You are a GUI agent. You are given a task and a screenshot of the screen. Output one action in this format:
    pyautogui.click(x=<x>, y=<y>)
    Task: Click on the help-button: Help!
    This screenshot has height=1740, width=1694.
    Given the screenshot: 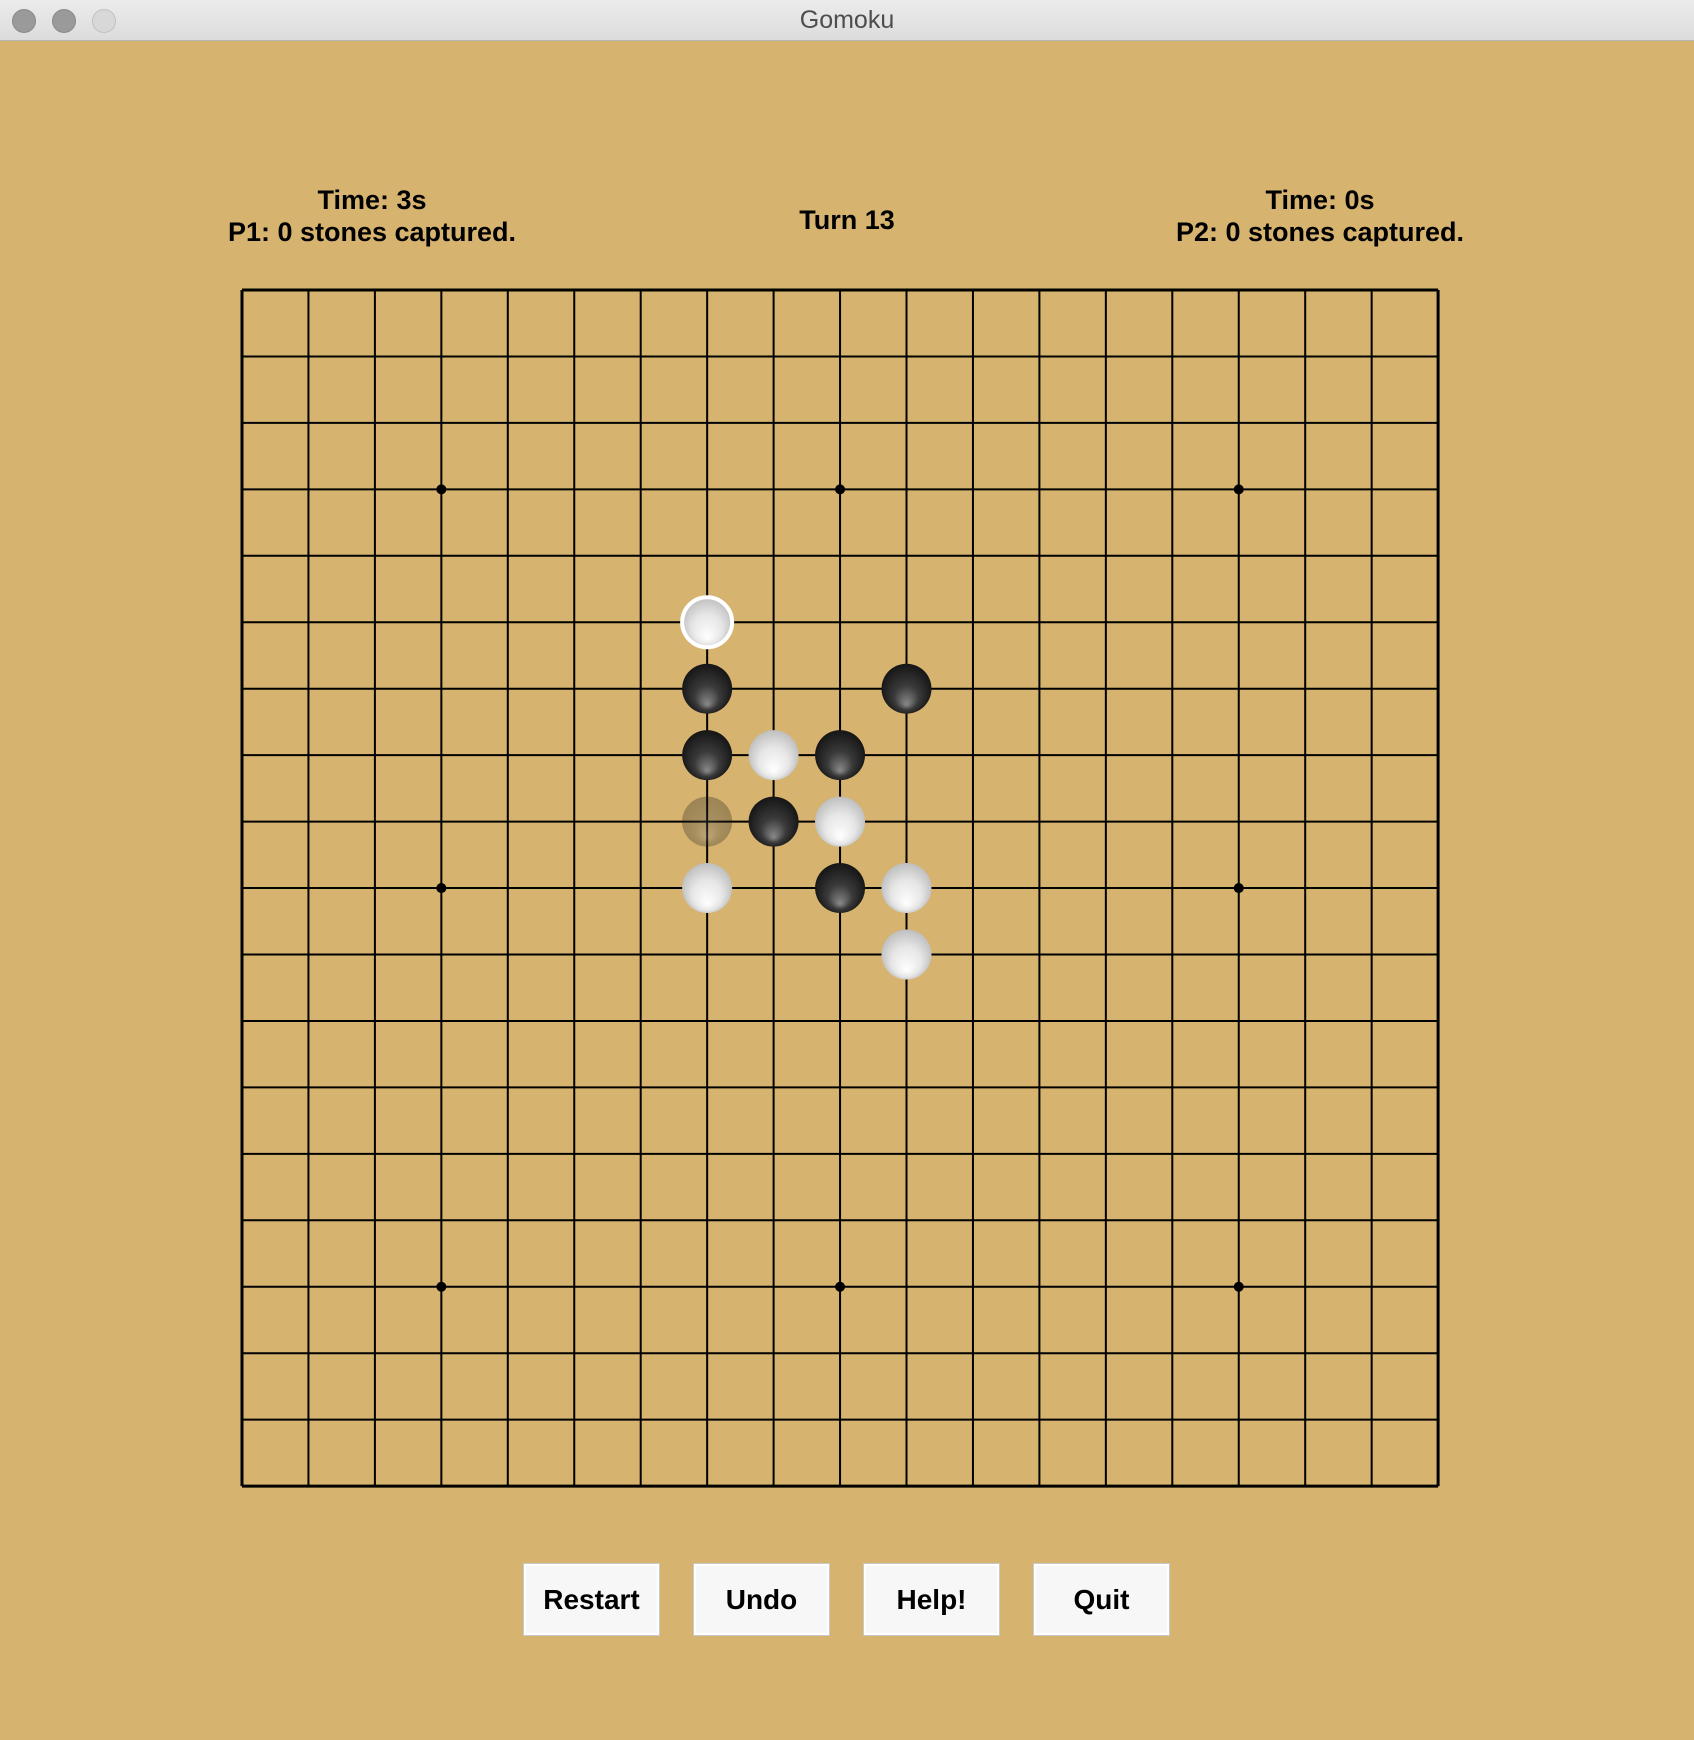 What is the action you would take?
    pyautogui.click(x=931, y=1599)
    